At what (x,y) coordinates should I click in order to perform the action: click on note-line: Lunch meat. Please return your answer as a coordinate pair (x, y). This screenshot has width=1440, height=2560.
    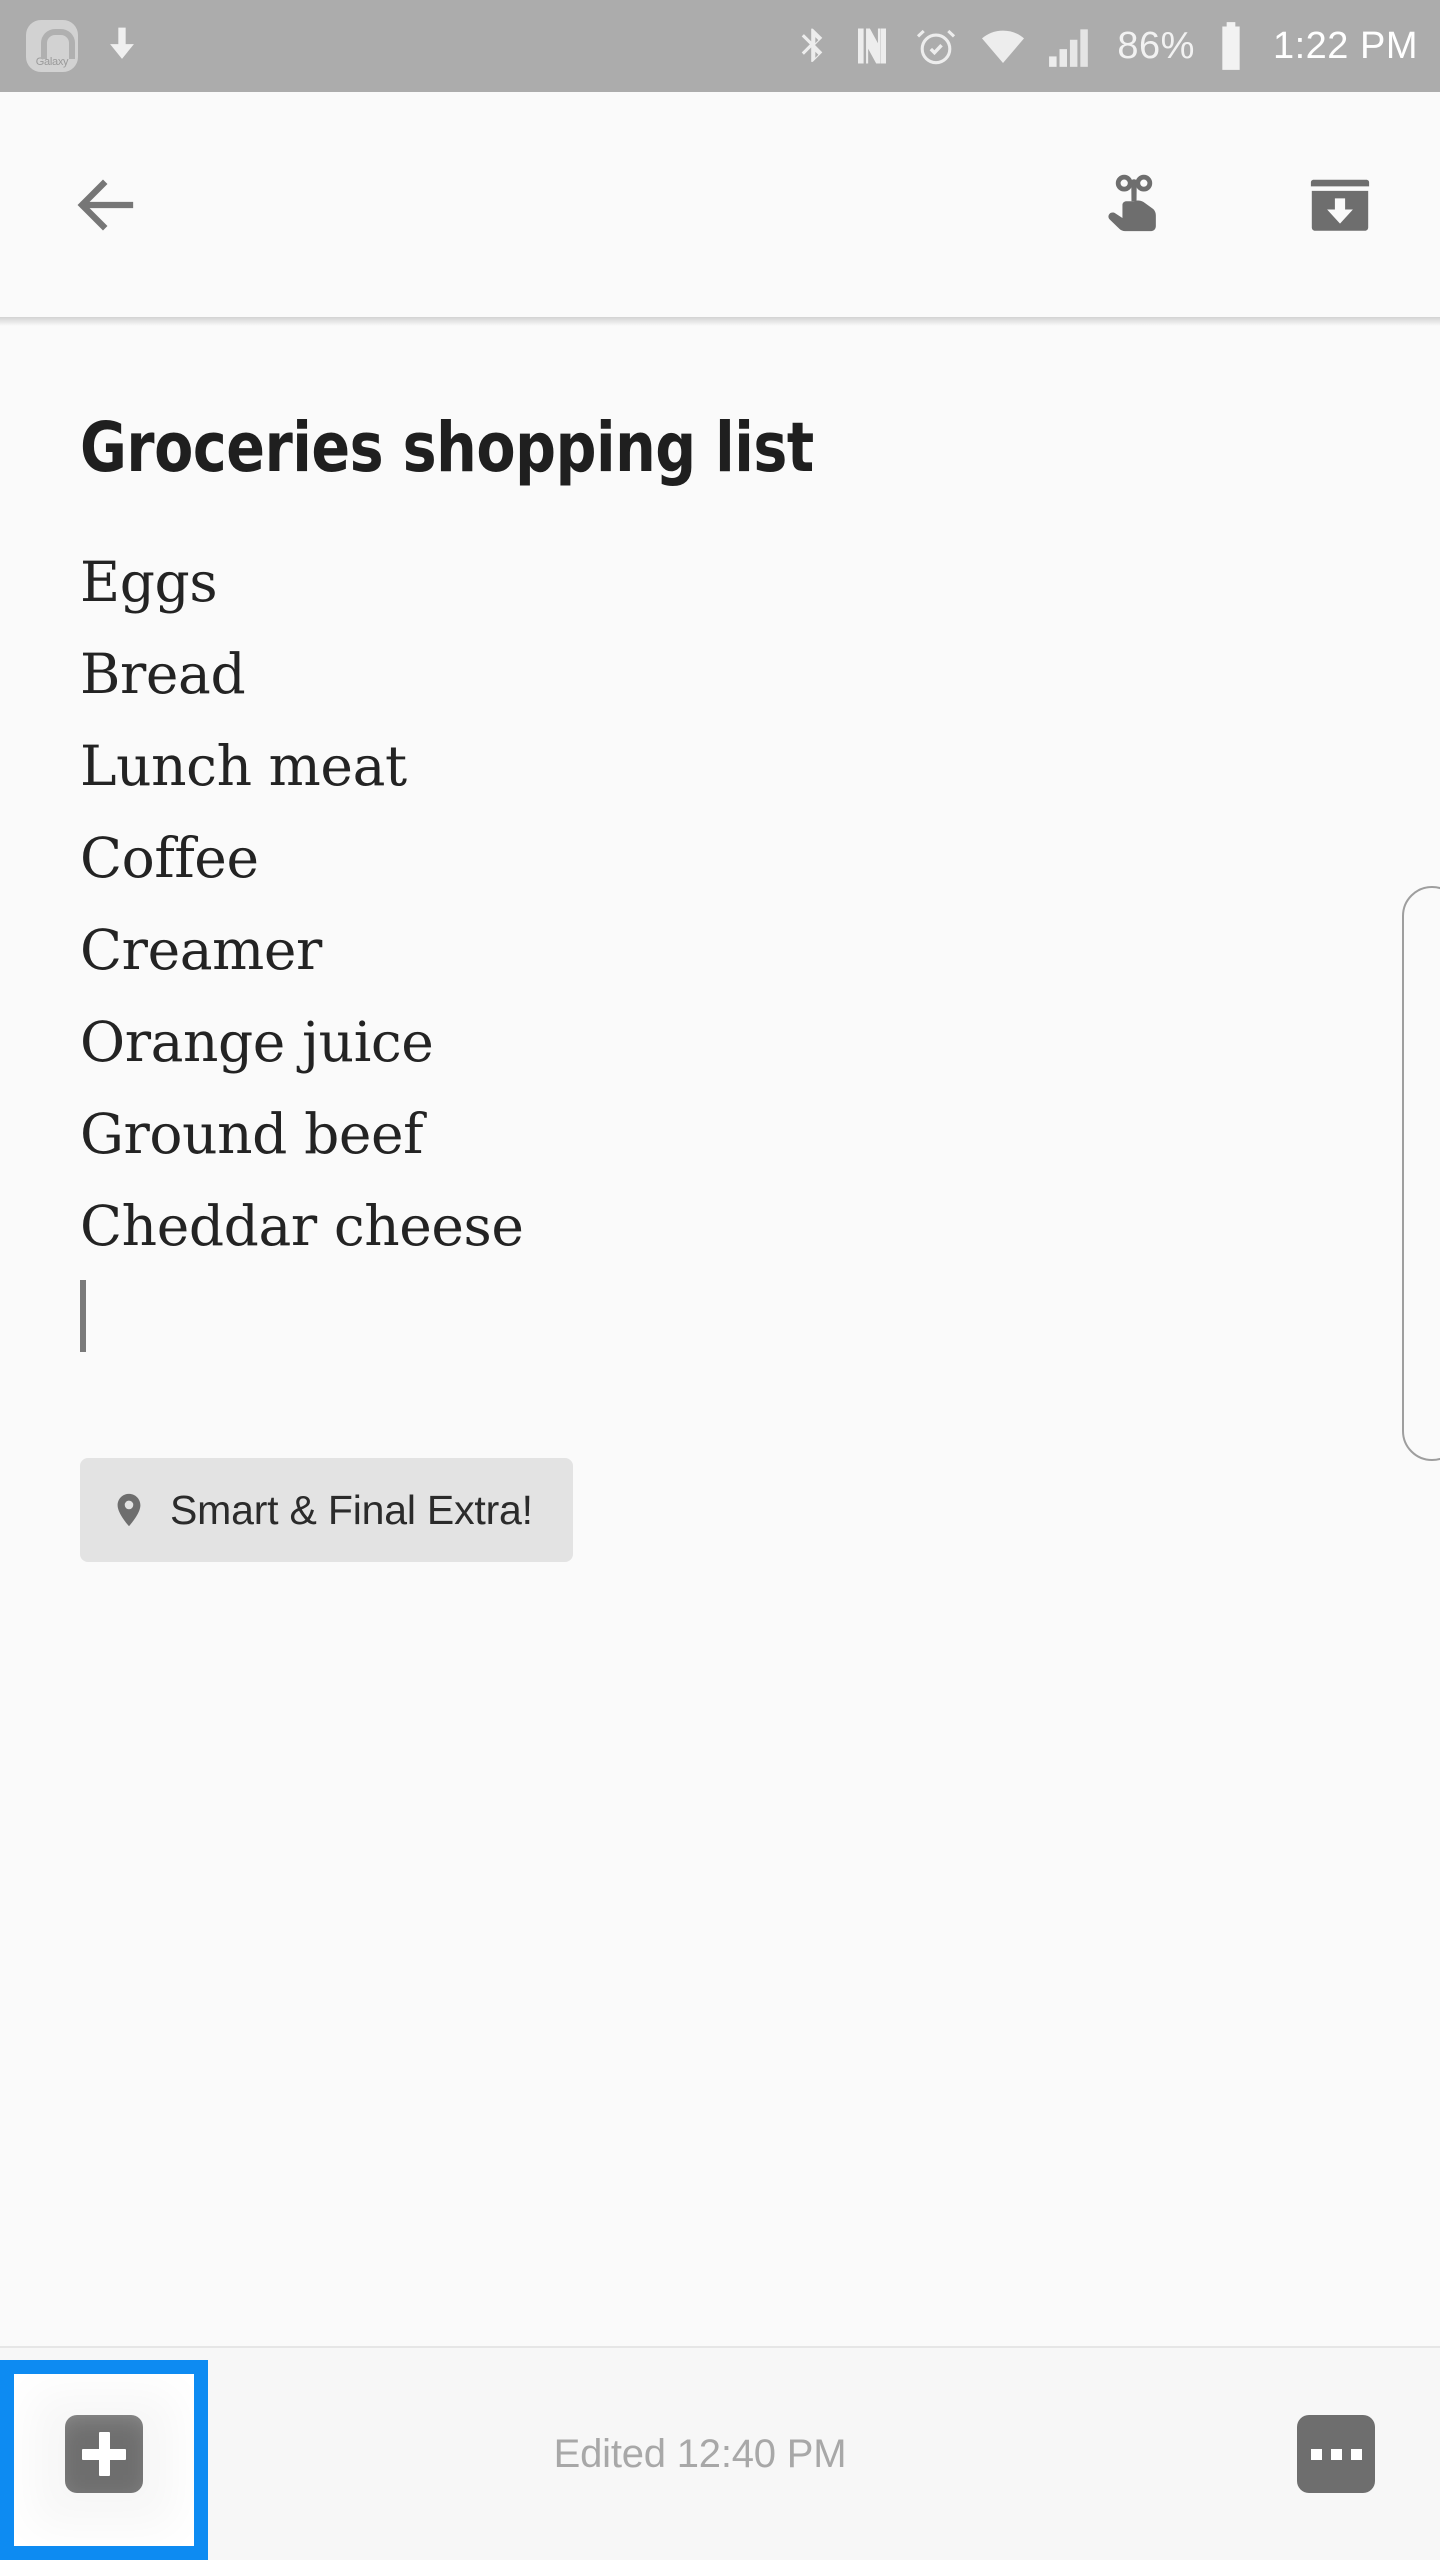
    Looking at the image, I should click on (243, 766).